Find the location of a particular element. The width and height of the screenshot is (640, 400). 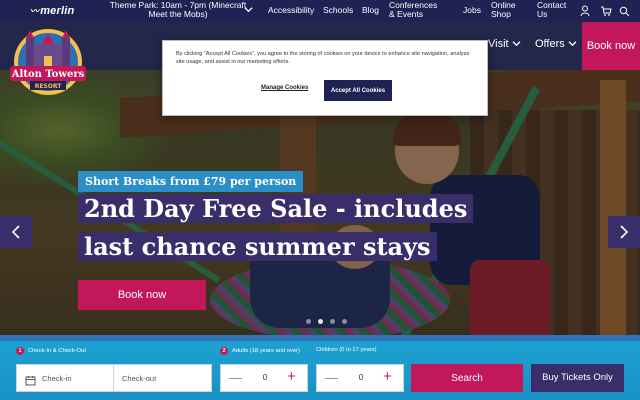

adults-count: 0 is located at coordinates (265, 377).